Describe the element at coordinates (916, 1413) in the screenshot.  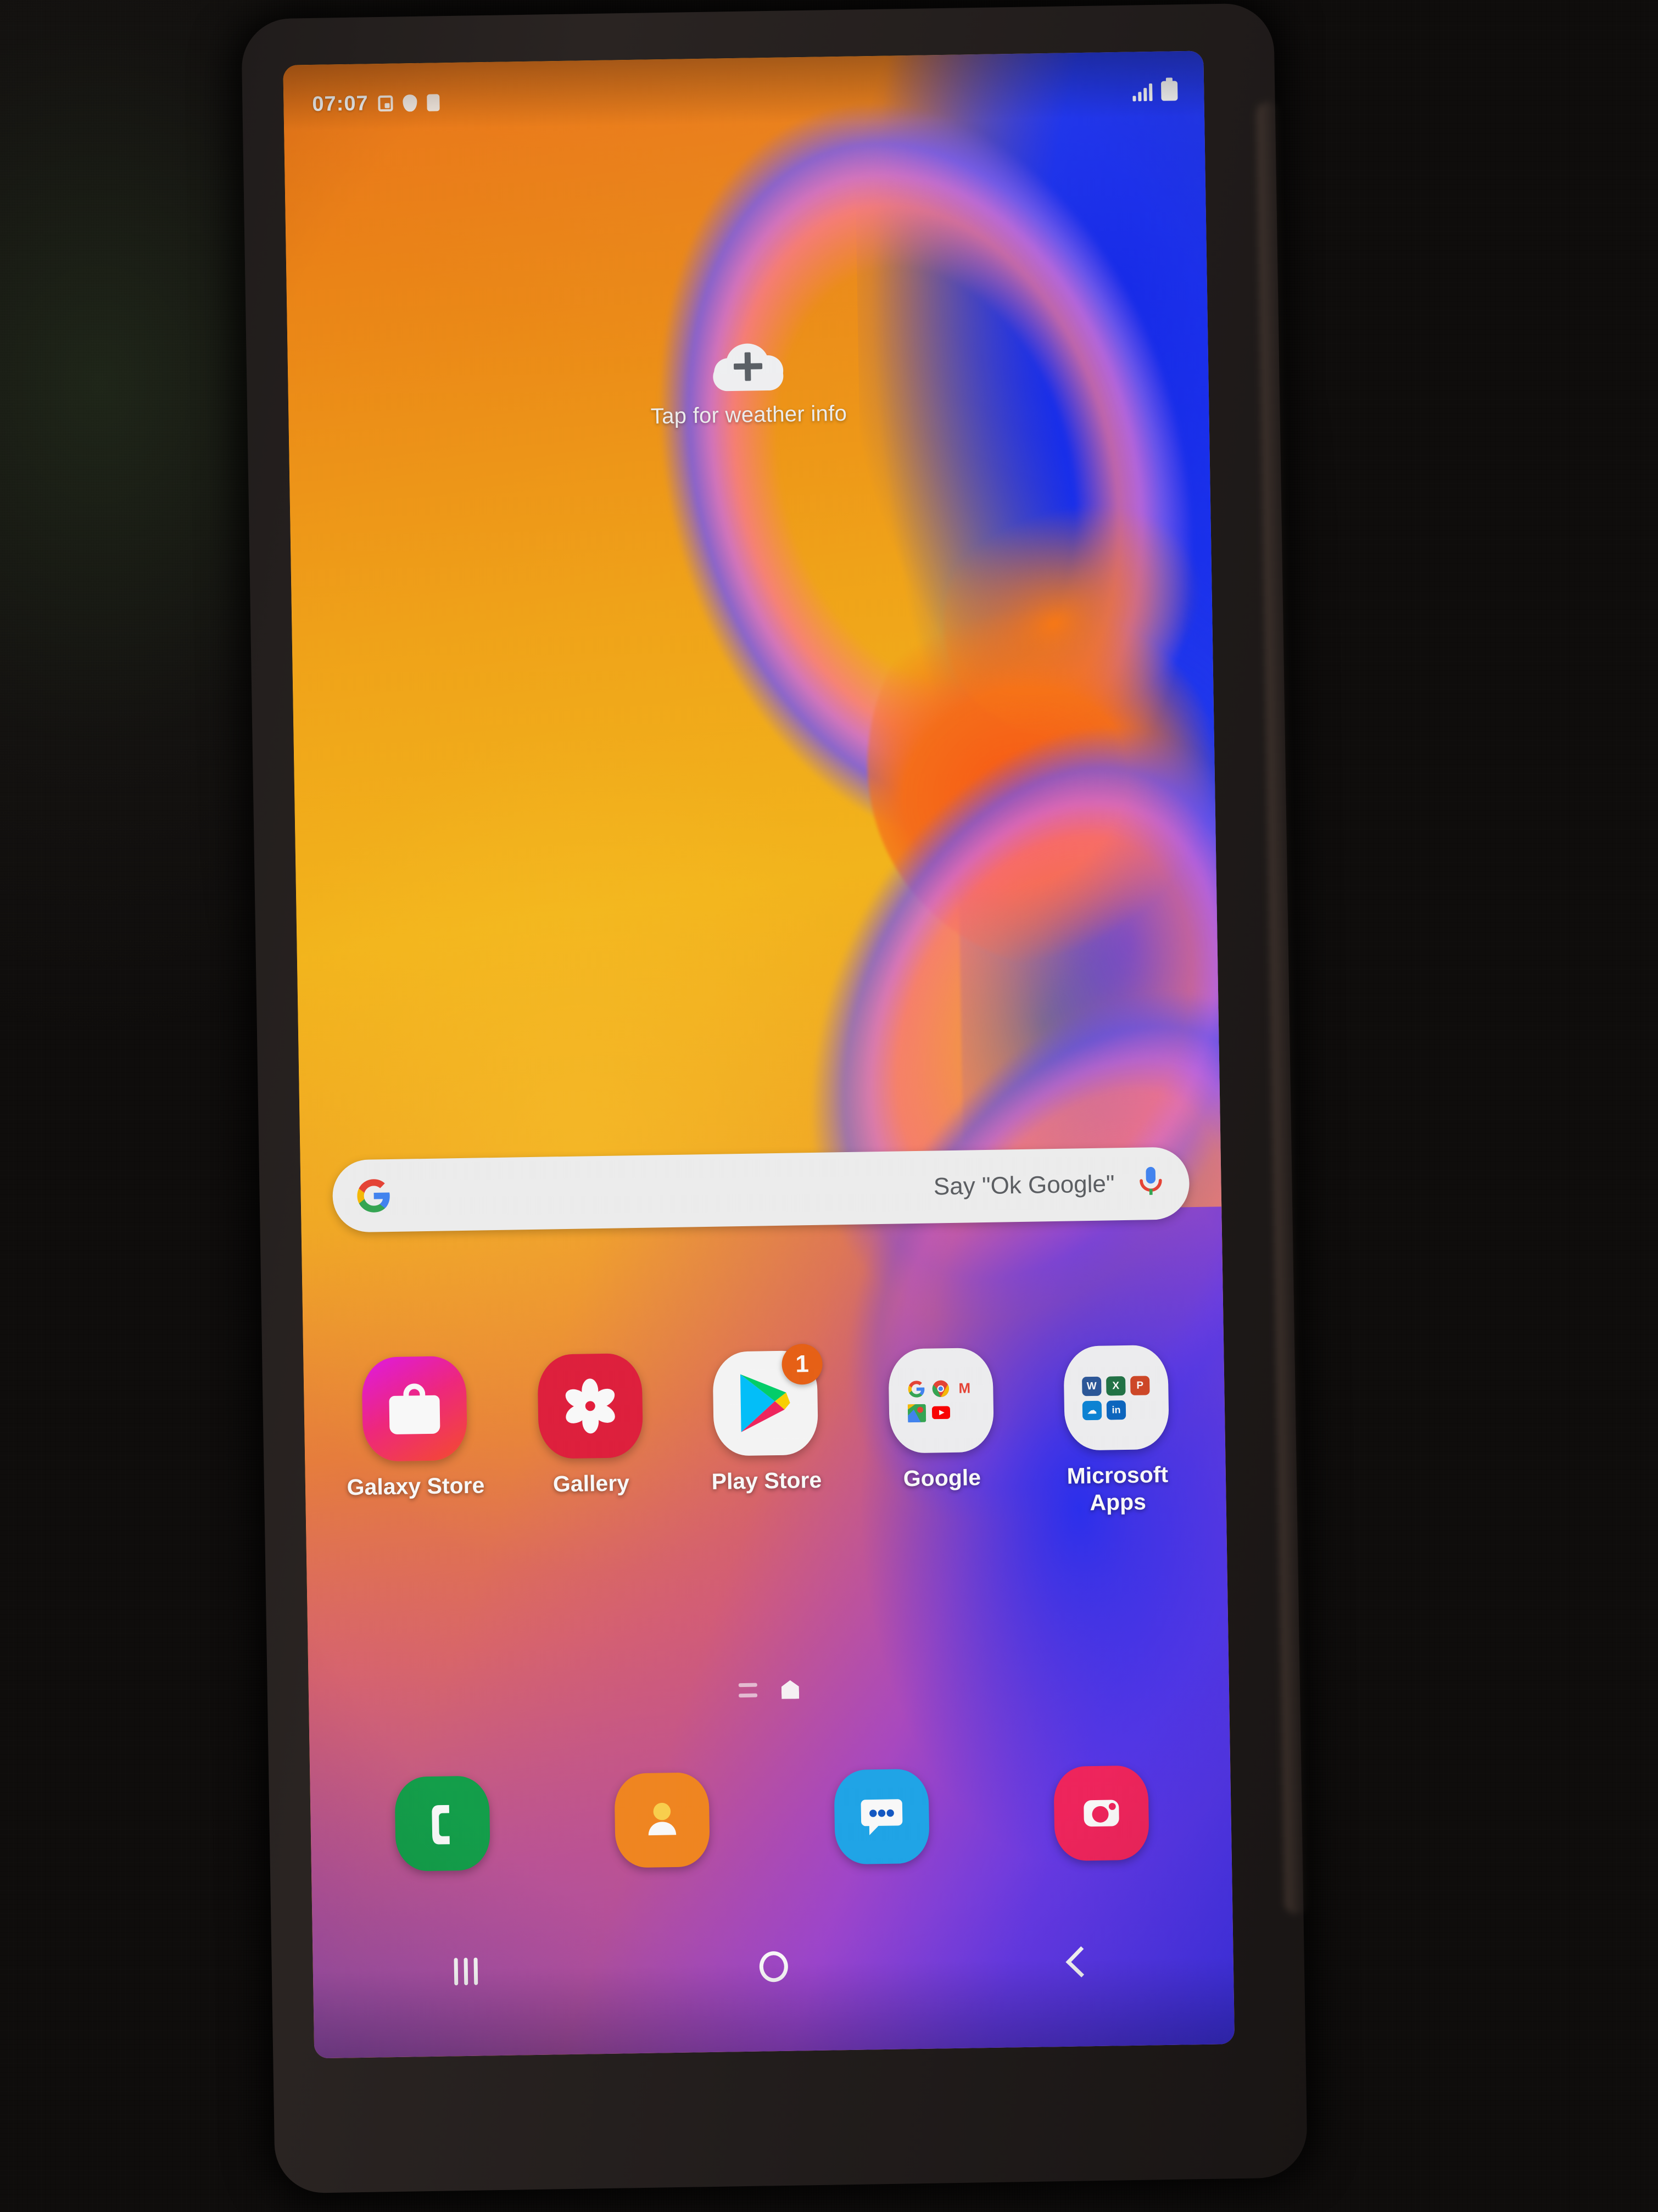
I see `maps-mini-icon` at that location.